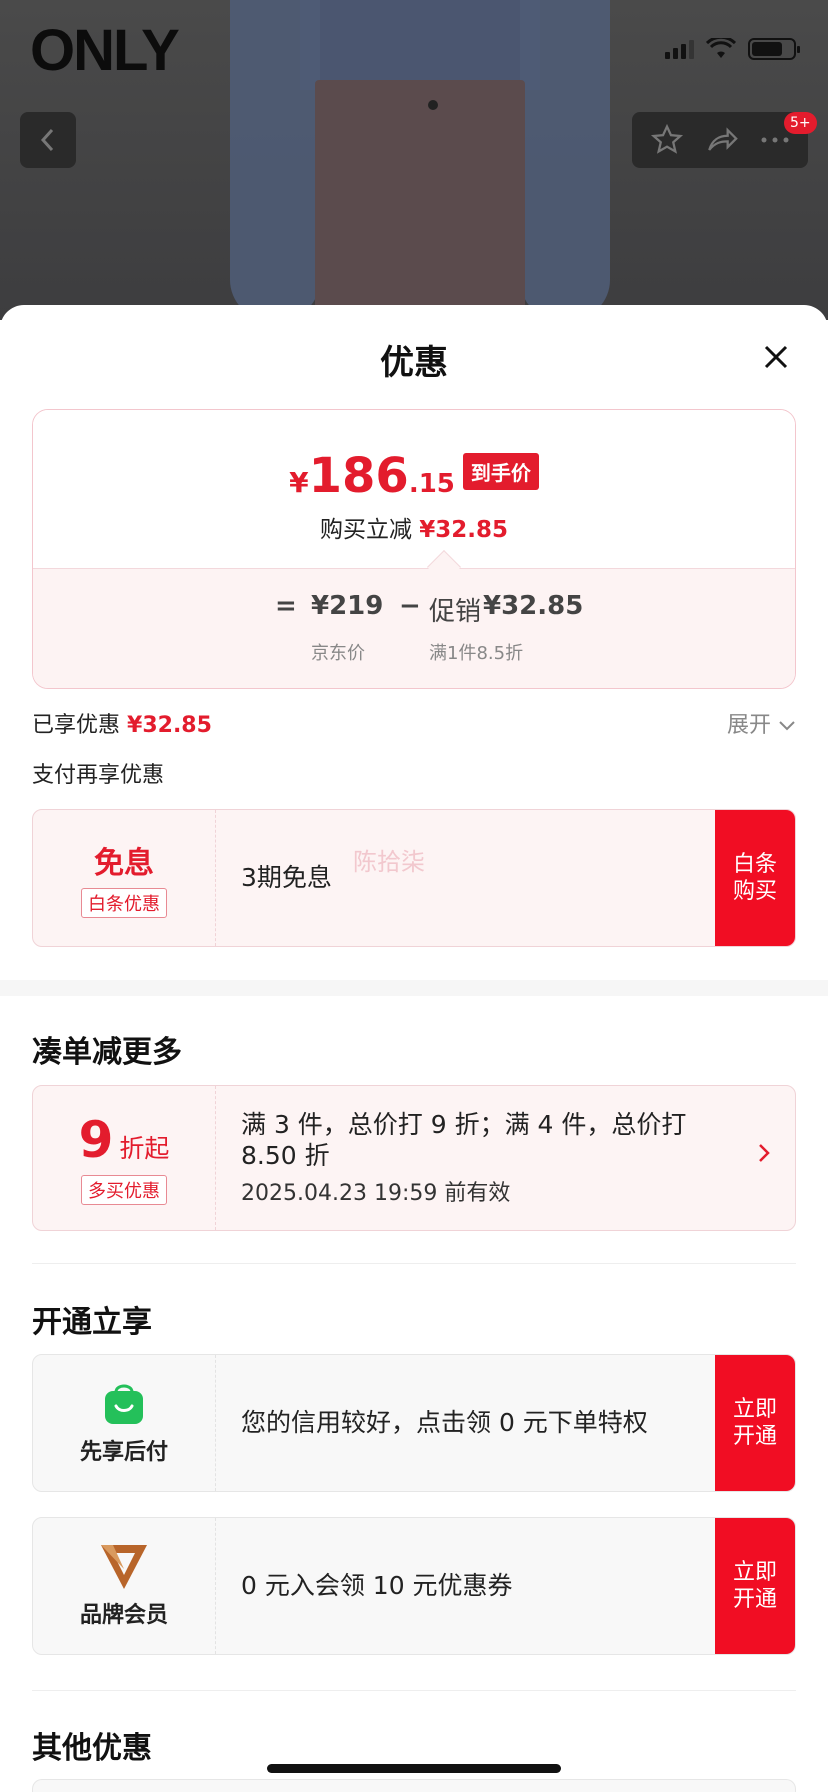 The image size is (828, 1792). Describe the element at coordinates (123, 1615) in the screenshot. I see `brand-member-label: 品牌会员` at that location.